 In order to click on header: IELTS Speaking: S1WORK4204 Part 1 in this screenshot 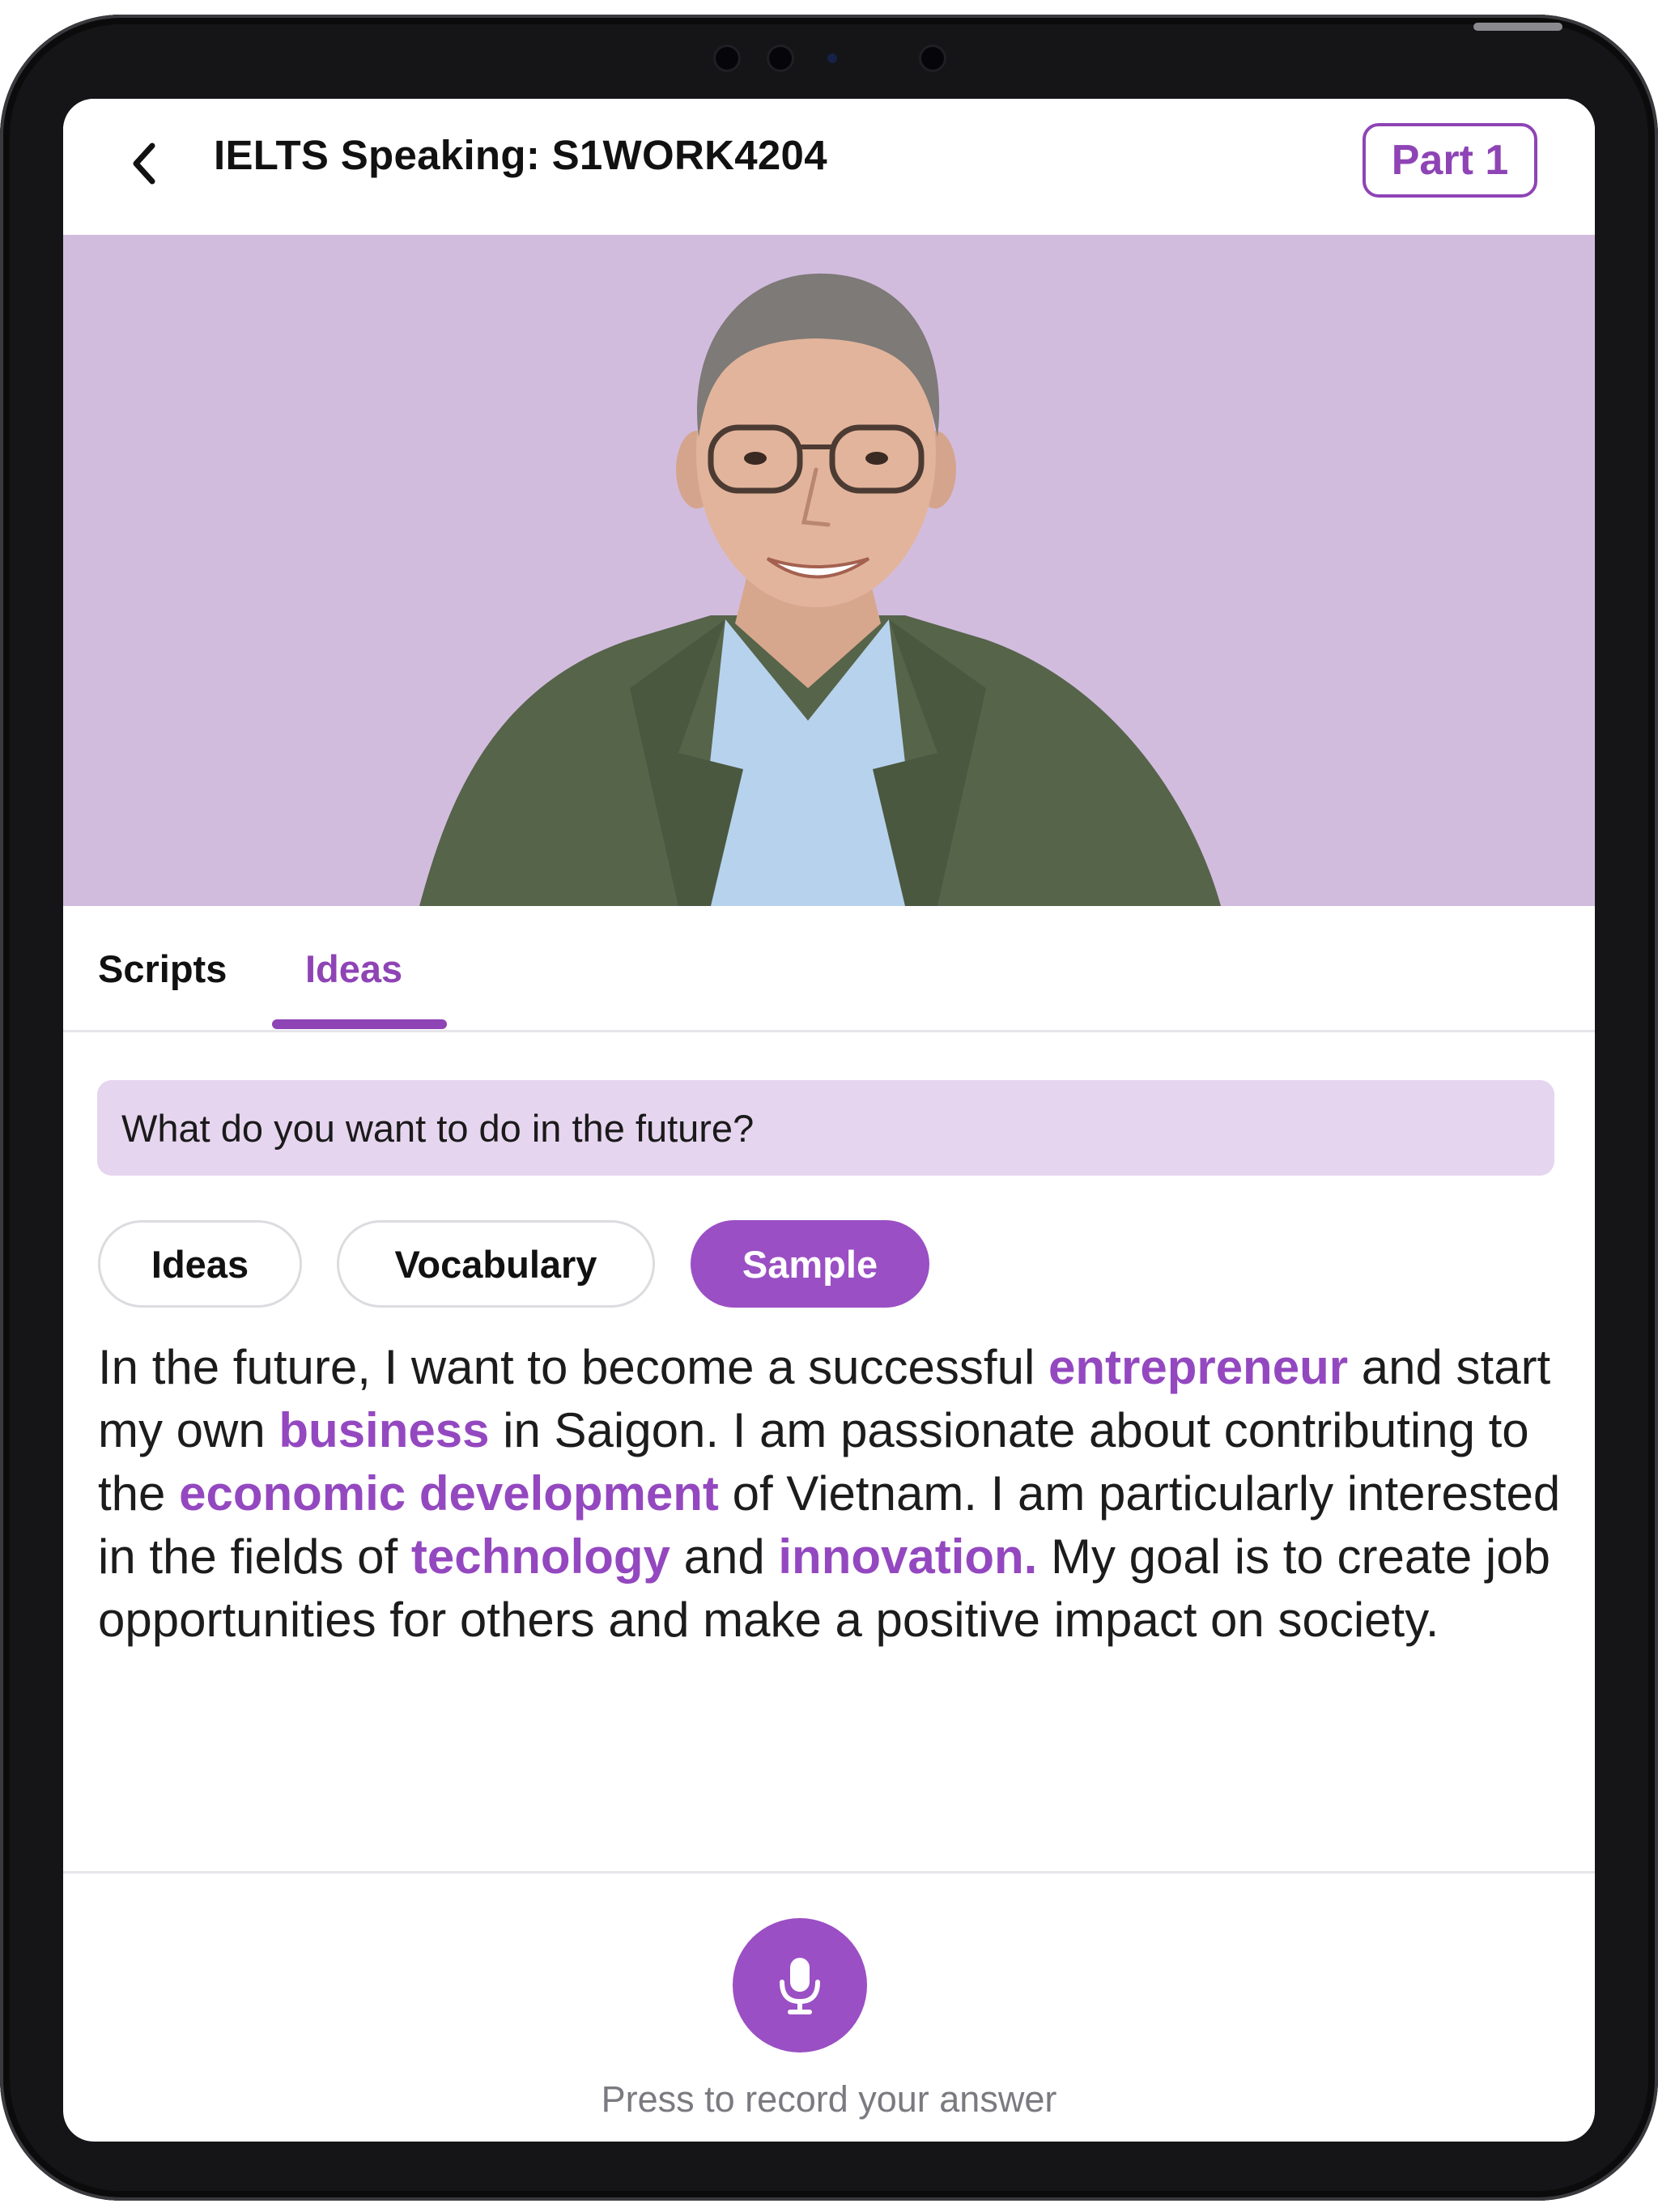, I will do `click(829, 167)`.